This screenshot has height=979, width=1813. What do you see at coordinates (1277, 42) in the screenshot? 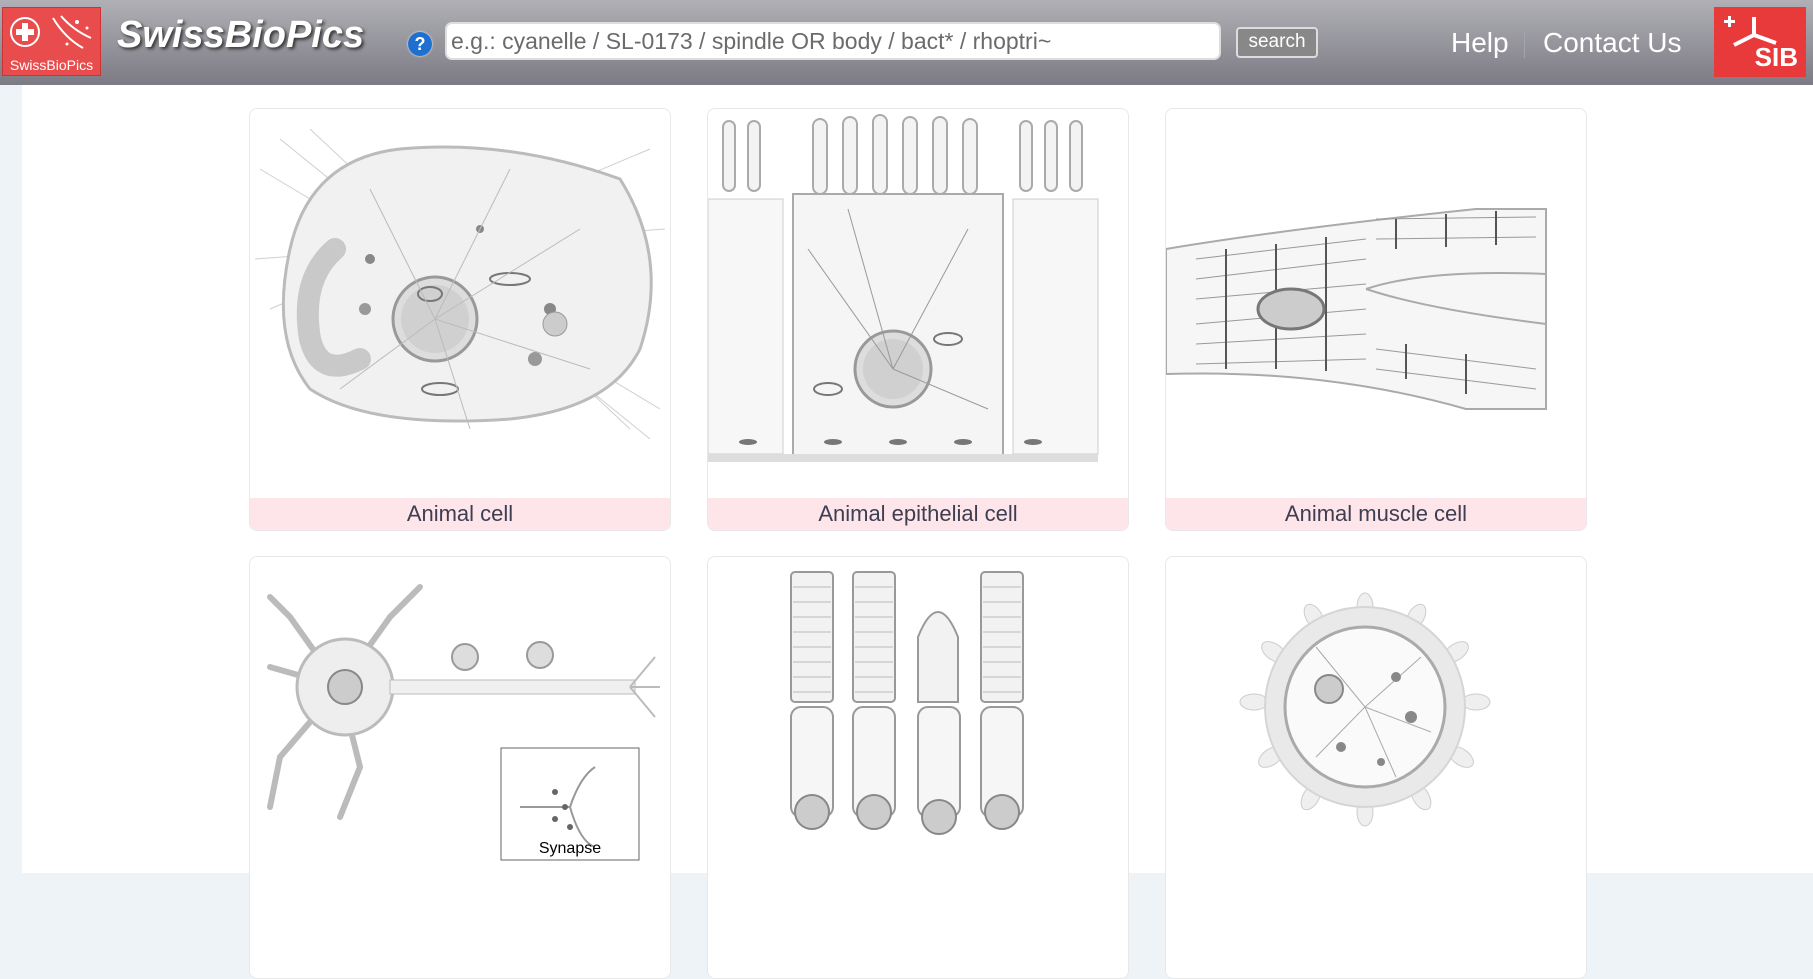
I see `search-button: search` at bounding box center [1277, 42].